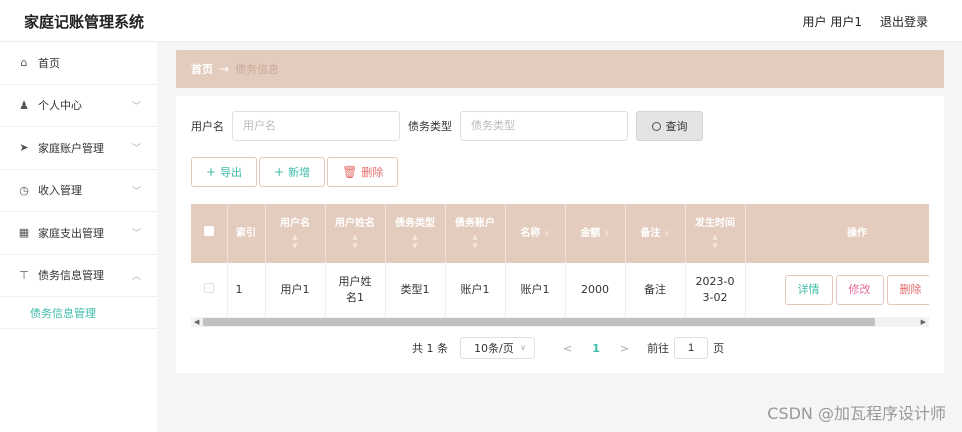  I want to click on cell-actions: 详情 修改 删除, so click(837, 290).